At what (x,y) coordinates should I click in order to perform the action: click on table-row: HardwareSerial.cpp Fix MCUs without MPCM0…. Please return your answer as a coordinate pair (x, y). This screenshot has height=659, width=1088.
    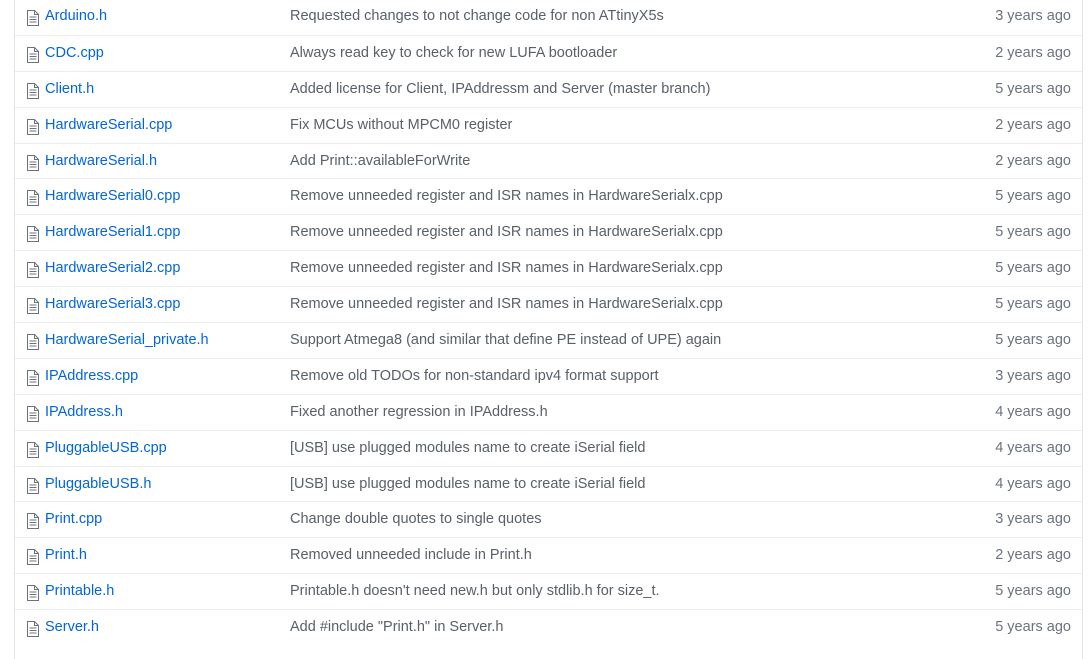
    Looking at the image, I should click on (548, 124).